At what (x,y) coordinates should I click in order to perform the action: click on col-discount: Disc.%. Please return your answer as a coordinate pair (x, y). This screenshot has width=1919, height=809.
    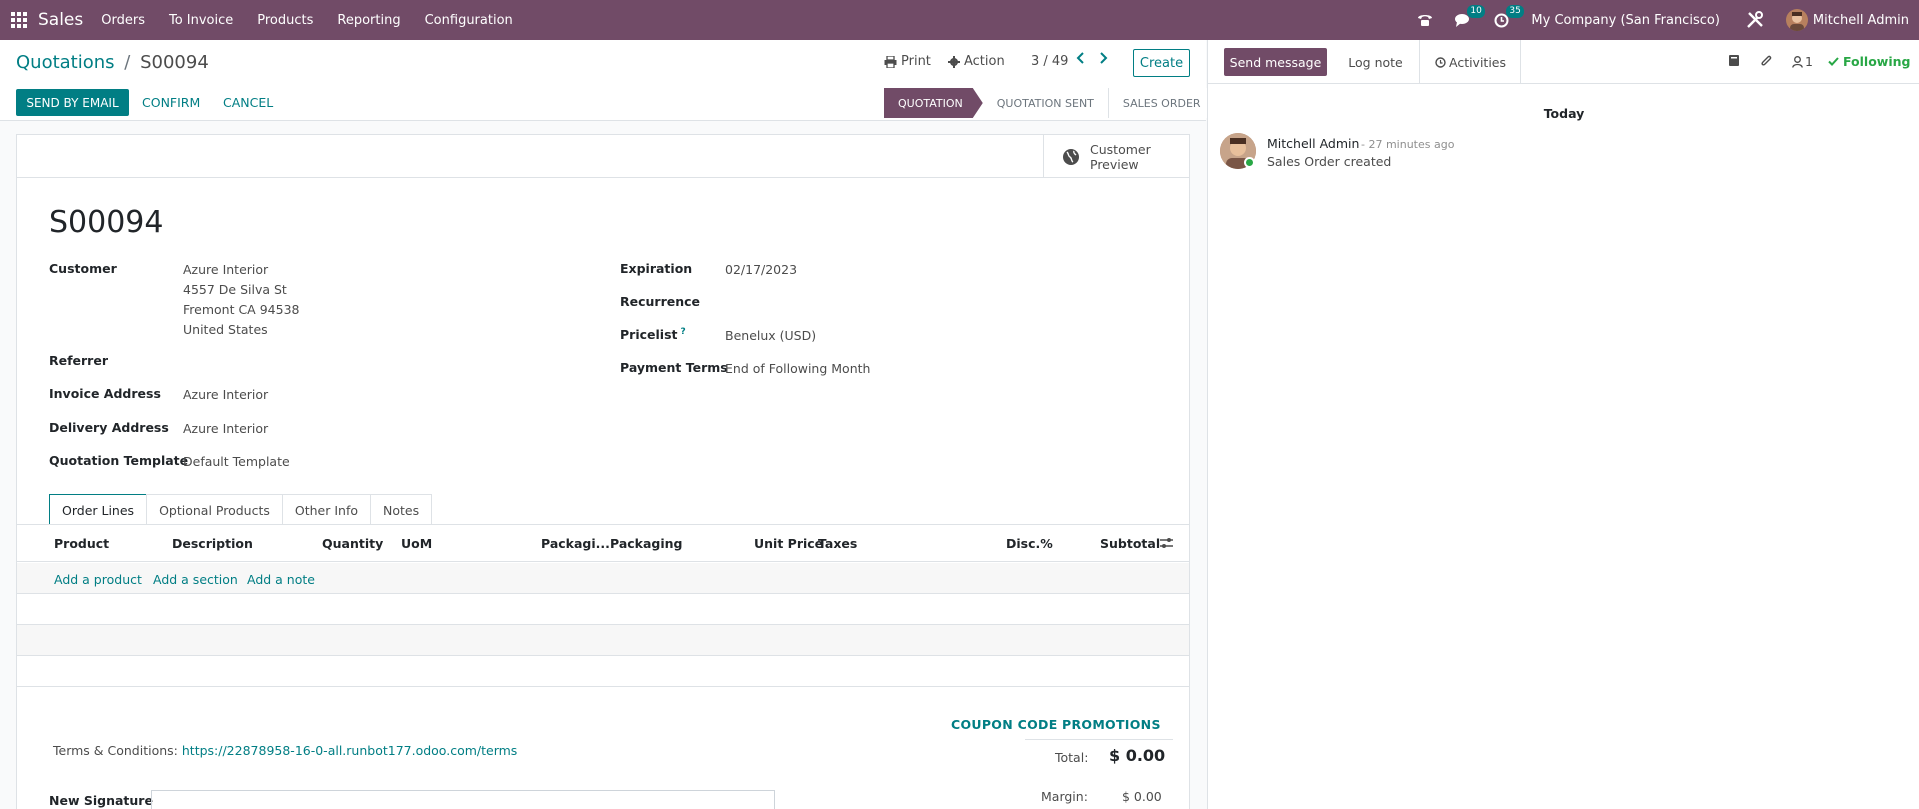
    Looking at the image, I should click on (1029, 543).